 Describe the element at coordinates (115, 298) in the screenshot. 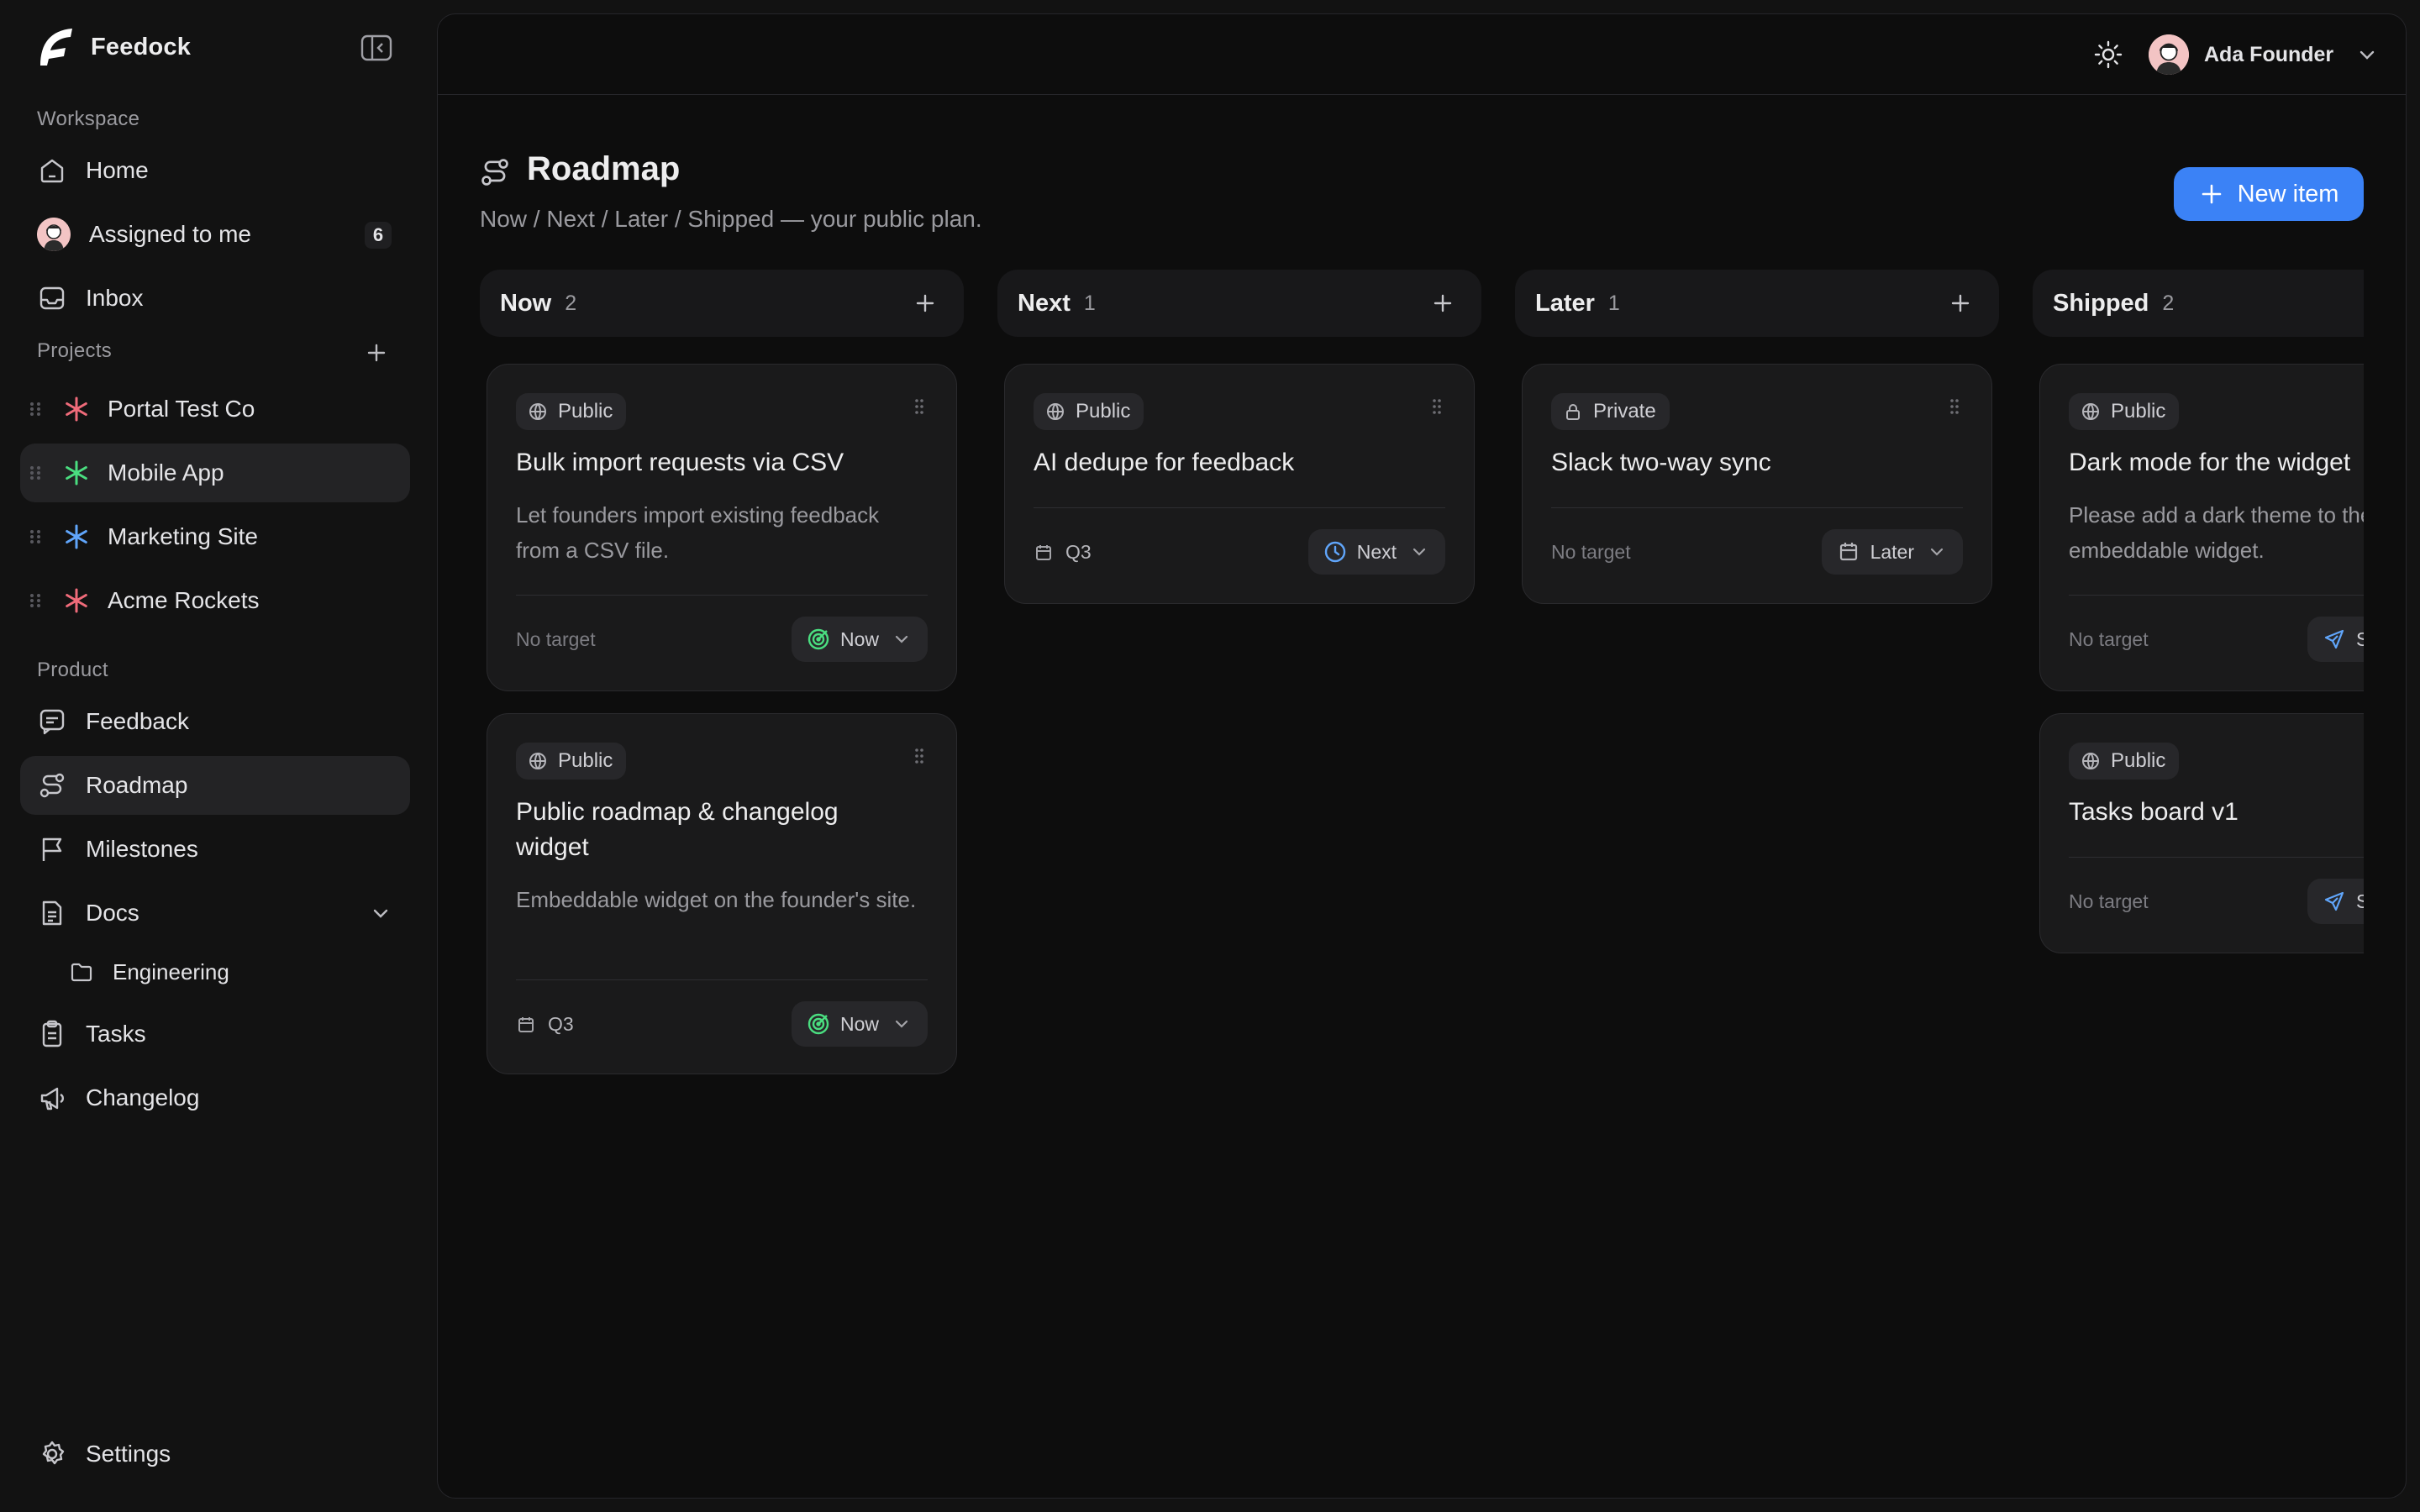

I see `nav-inbox-label: Inbox` at that location.